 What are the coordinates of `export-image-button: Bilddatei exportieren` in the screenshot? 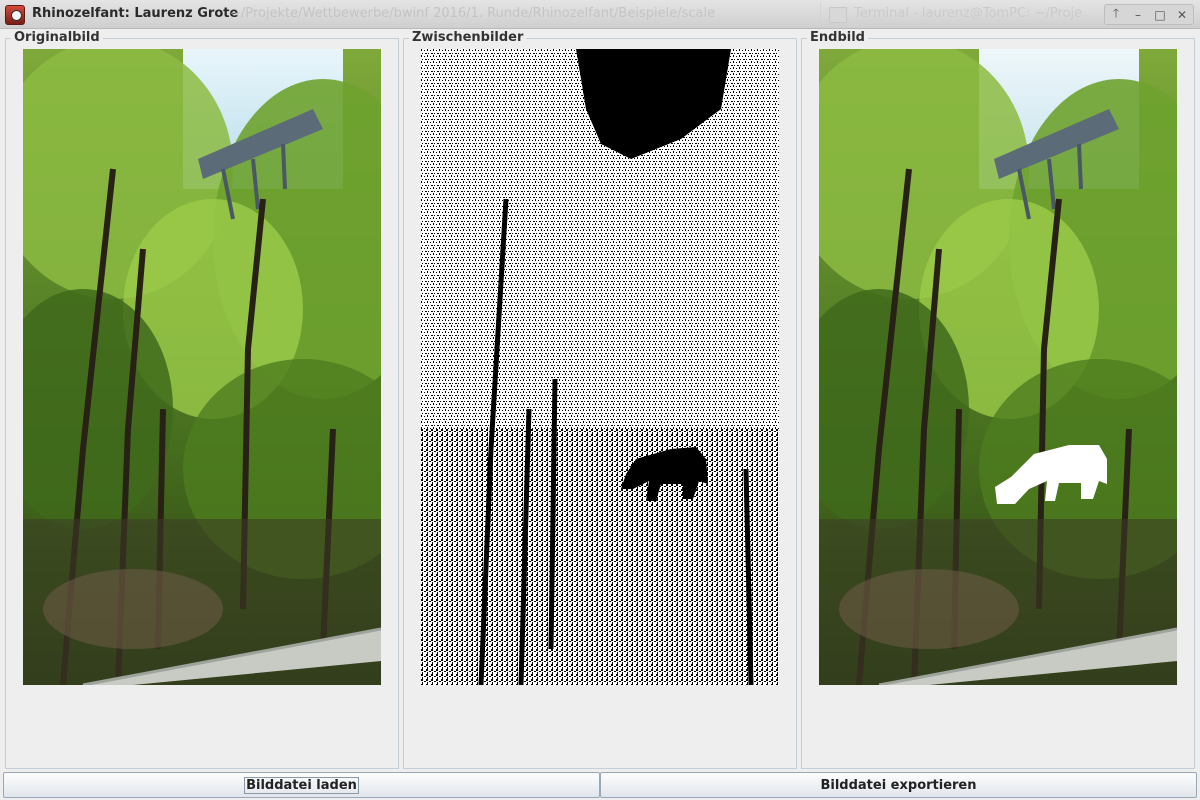 It's located at (898, 785).